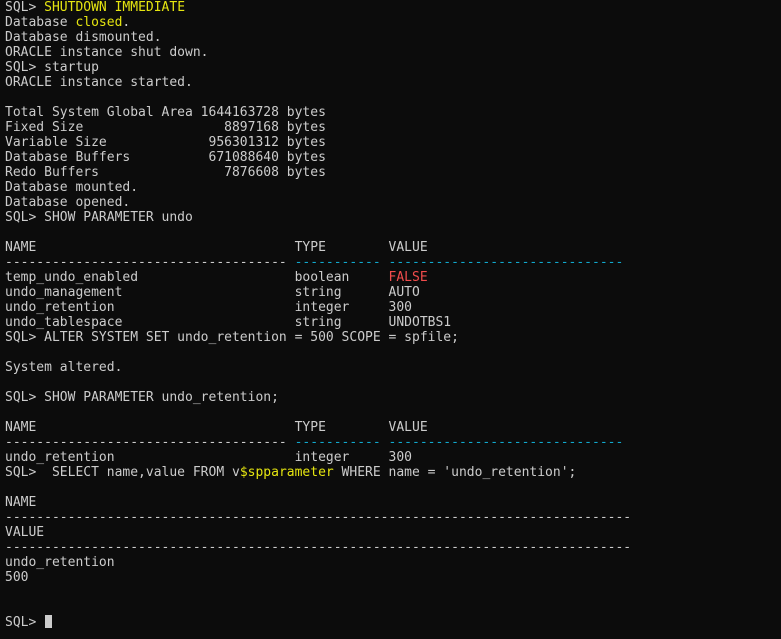 This screenshot has height=639, width=781. What do you see at coordinates (393, 577) in the screenshot?
I see `terminal-line: 500` at bounding box center [393, 577].